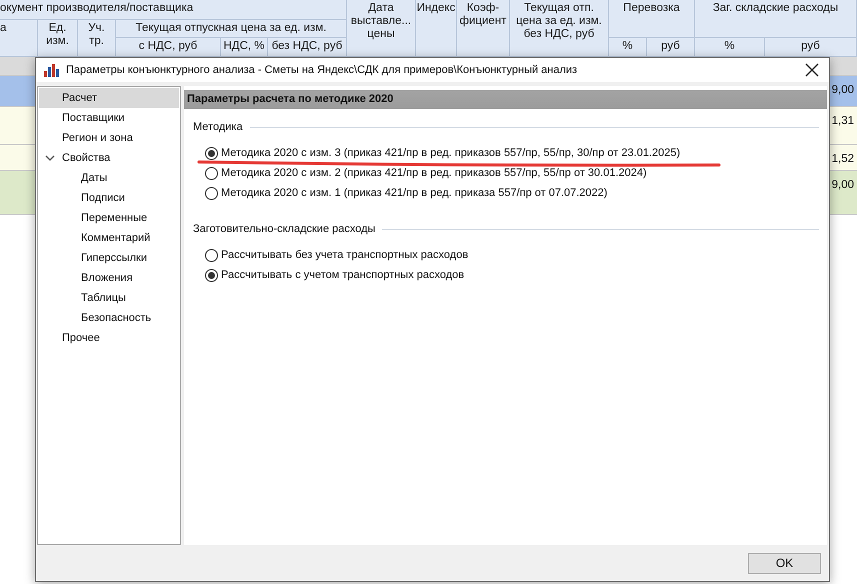  What do you see at coordinates (109, 178) in the screenshot?
I see `tree-item: Даты` at bounding box center [109, 178].